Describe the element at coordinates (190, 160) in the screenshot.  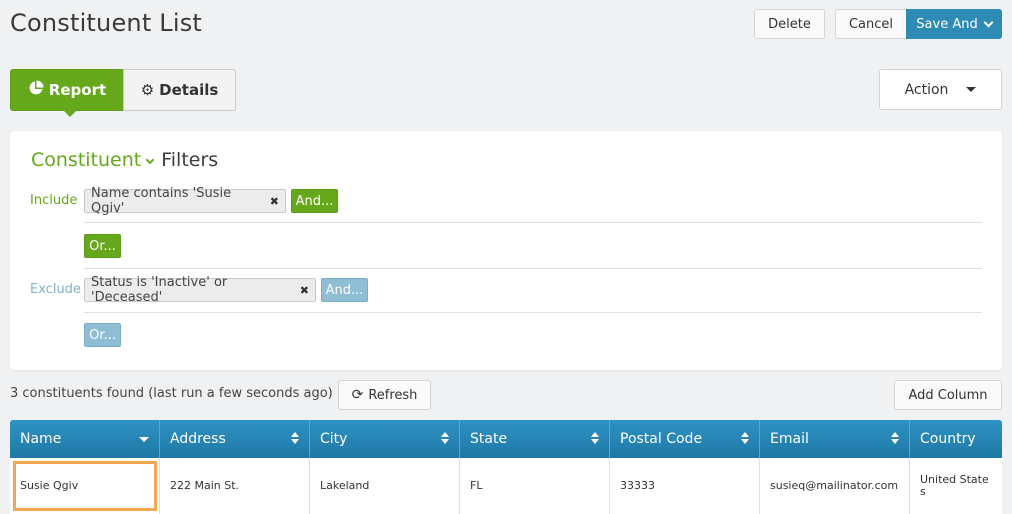
I see `filters-title: Filters` at that location.